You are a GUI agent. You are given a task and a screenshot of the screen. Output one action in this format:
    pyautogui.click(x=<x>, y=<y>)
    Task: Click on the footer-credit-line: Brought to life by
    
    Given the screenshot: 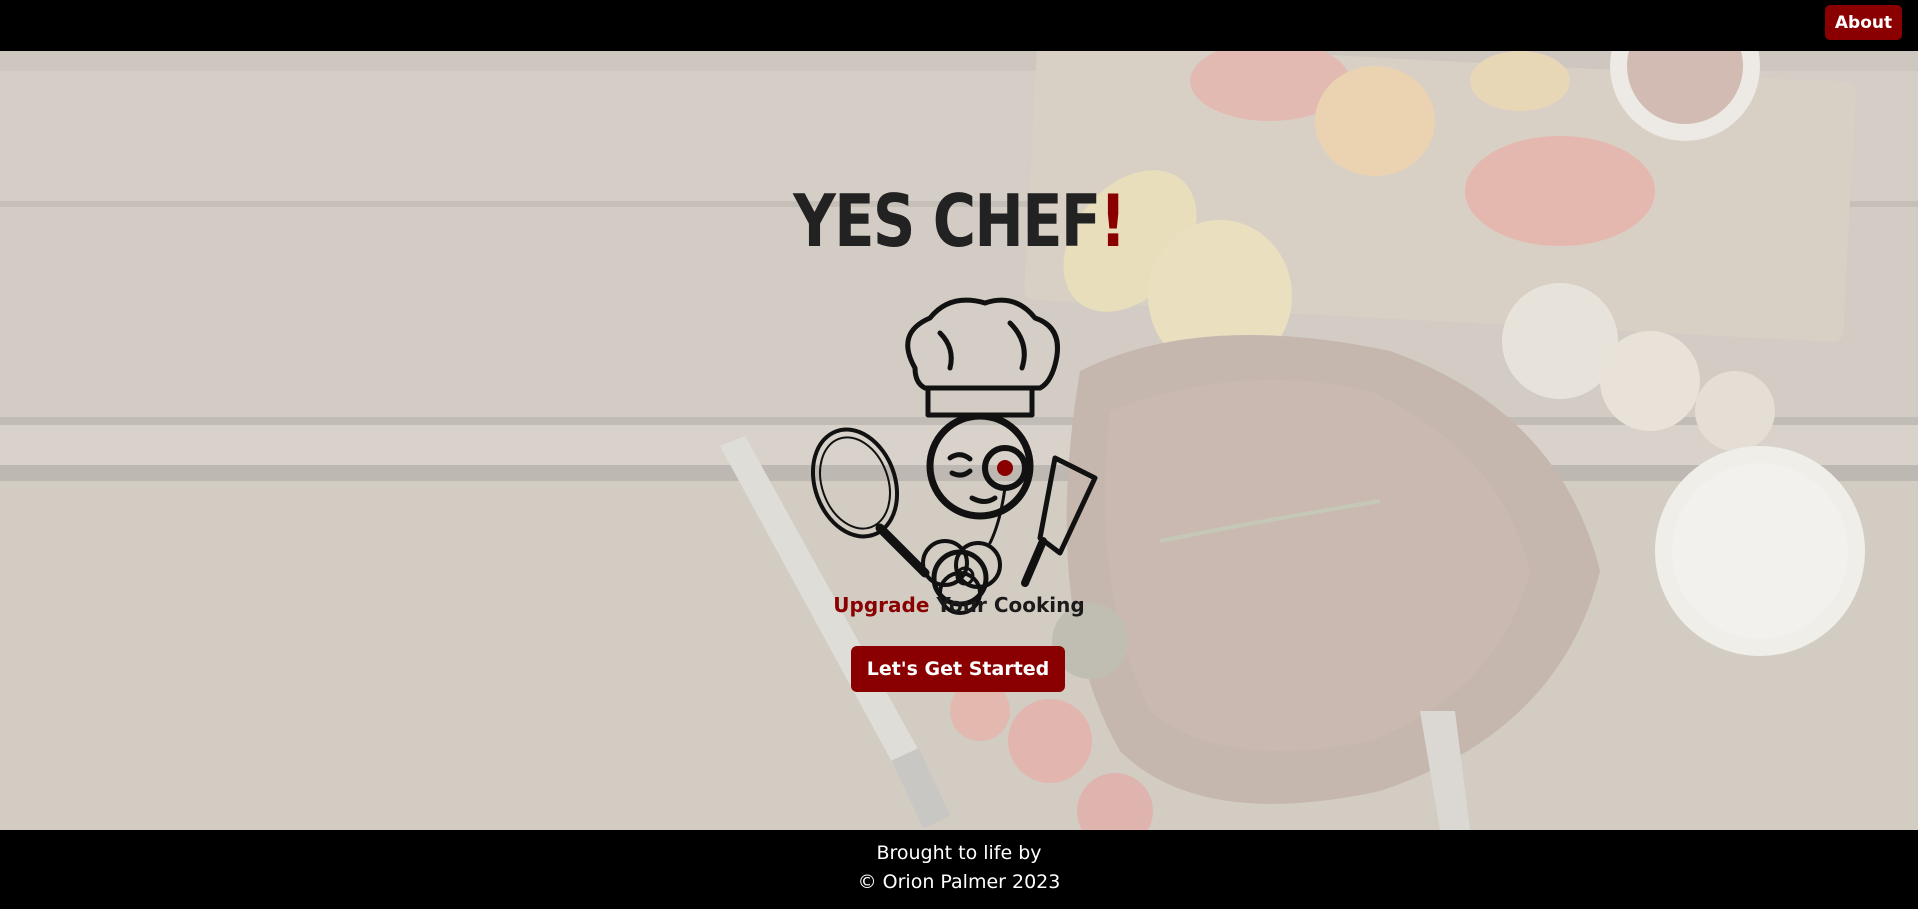 What is the action you would take?
    pyautogui.click(x=959, y=853)
    